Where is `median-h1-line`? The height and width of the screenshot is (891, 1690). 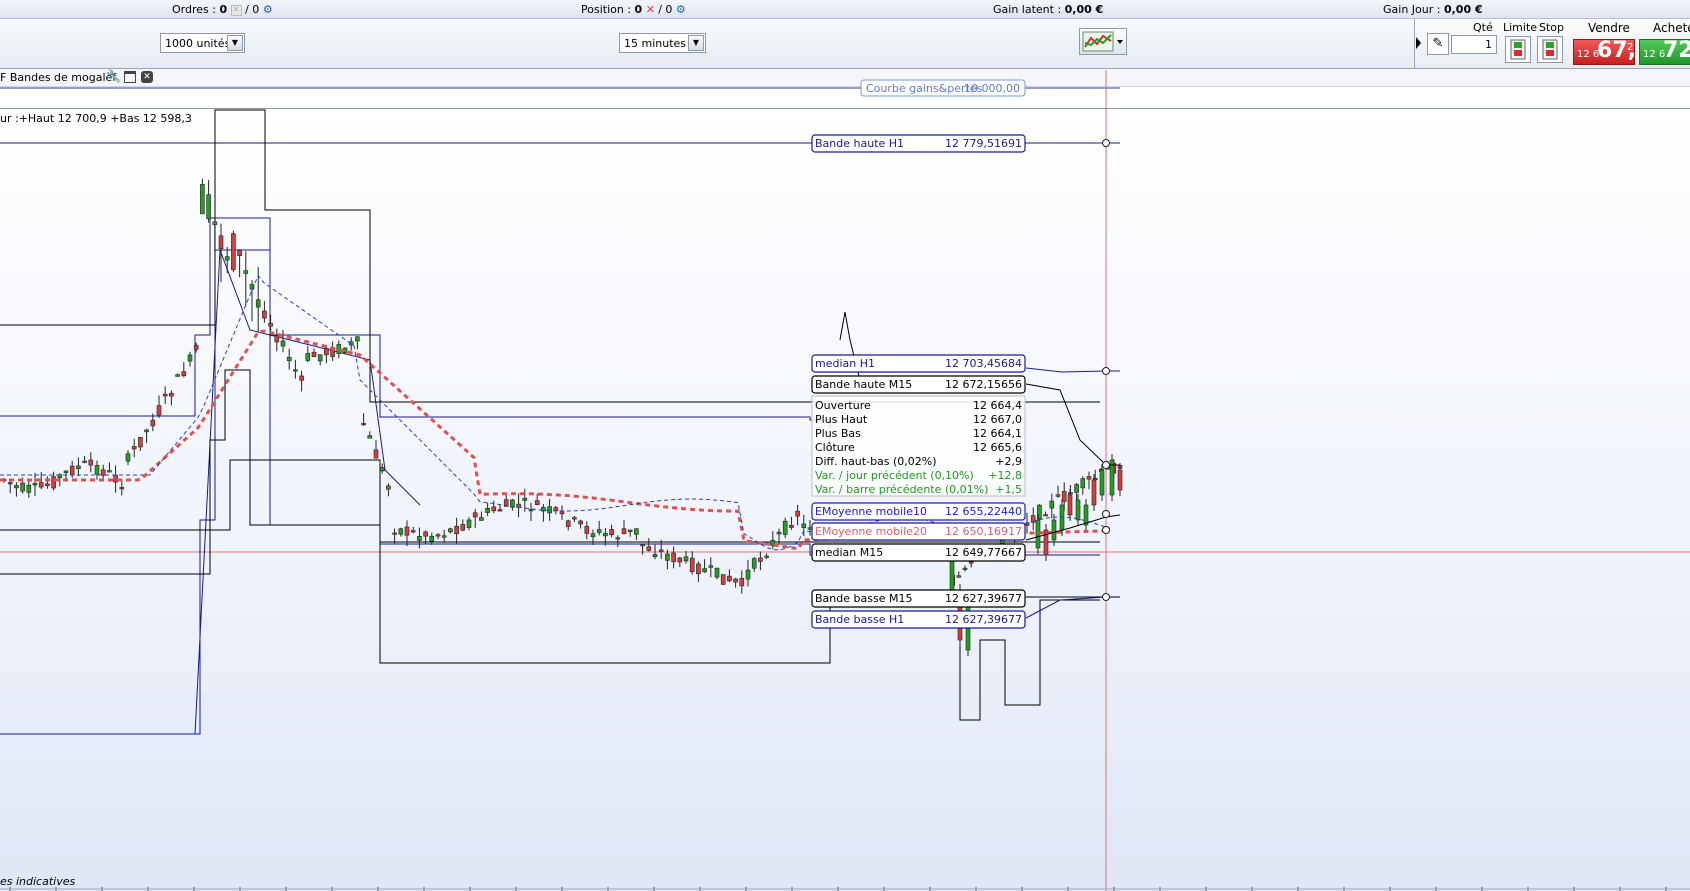 median-h1-line is located at coordinates (307, 492).